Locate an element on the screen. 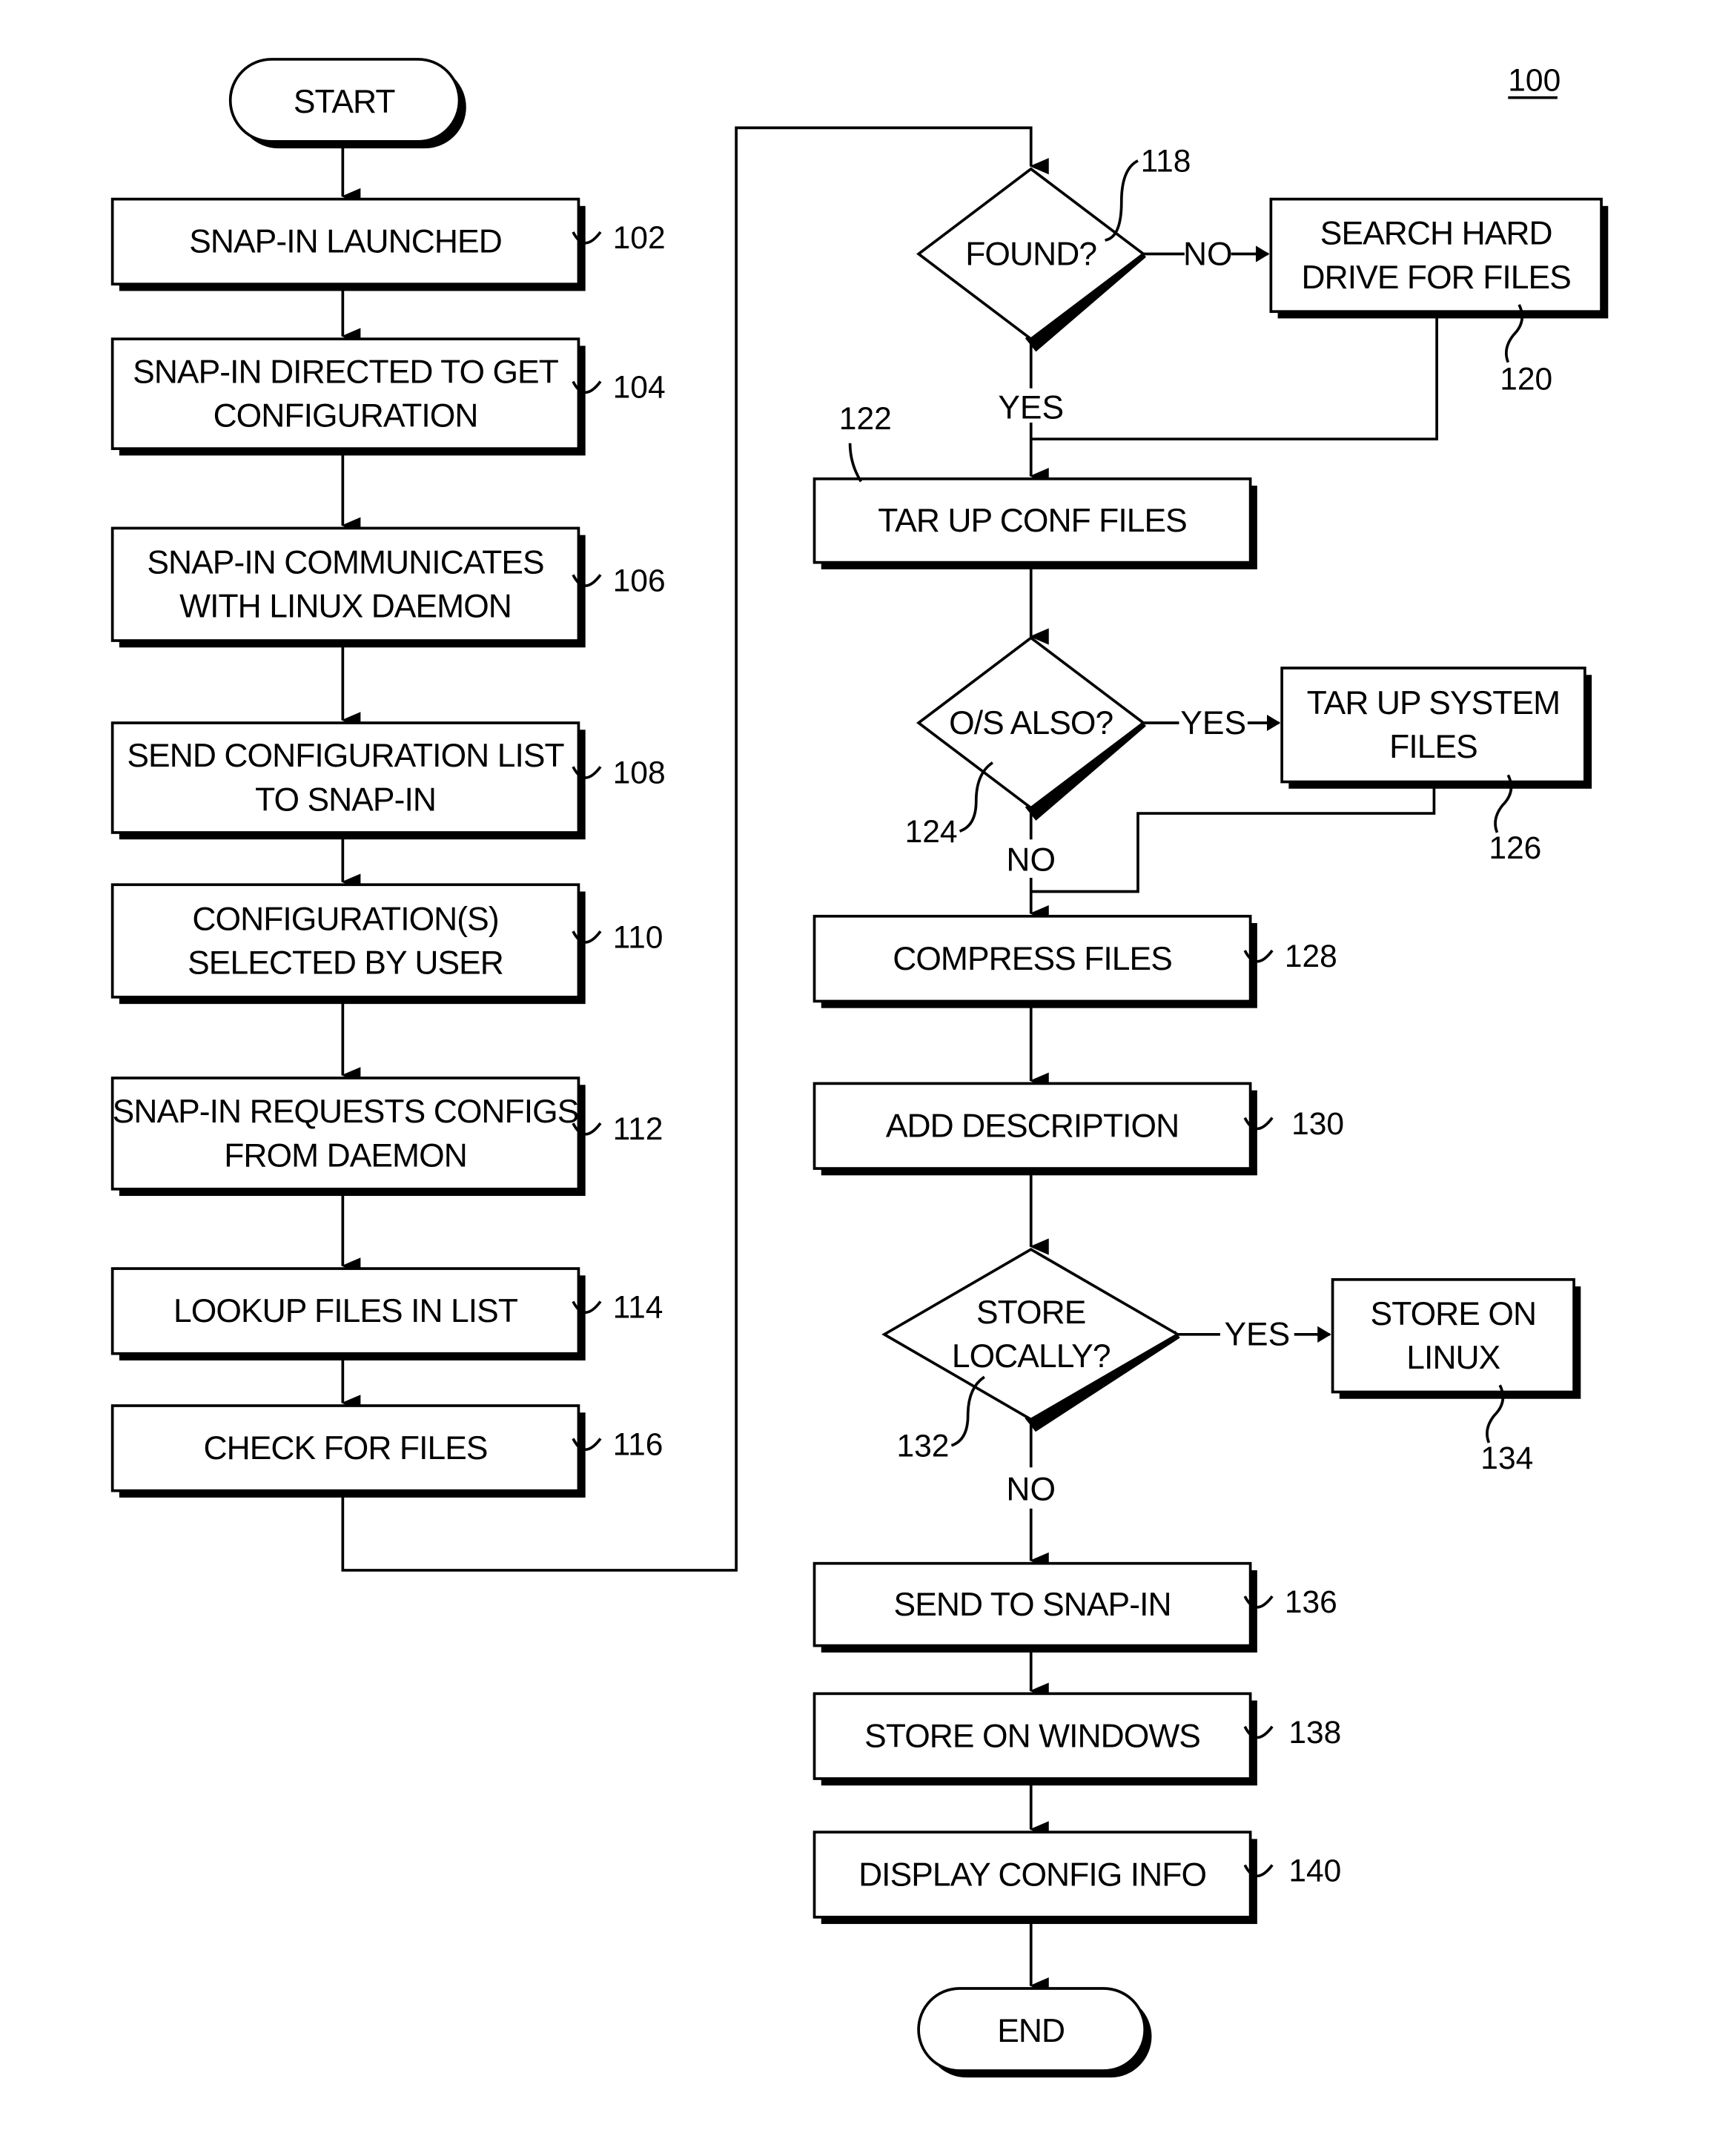 This screenshot has width=1711, height=2156. reference-number-text: 112 is located at coordinates (638, 1129).